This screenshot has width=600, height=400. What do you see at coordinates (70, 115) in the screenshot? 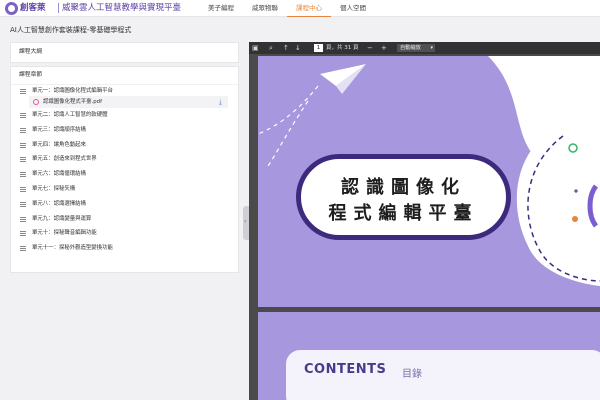
I see `unit-label: 單元二：認識人工智慧的軟硬體` at bounding box center [70, 115].